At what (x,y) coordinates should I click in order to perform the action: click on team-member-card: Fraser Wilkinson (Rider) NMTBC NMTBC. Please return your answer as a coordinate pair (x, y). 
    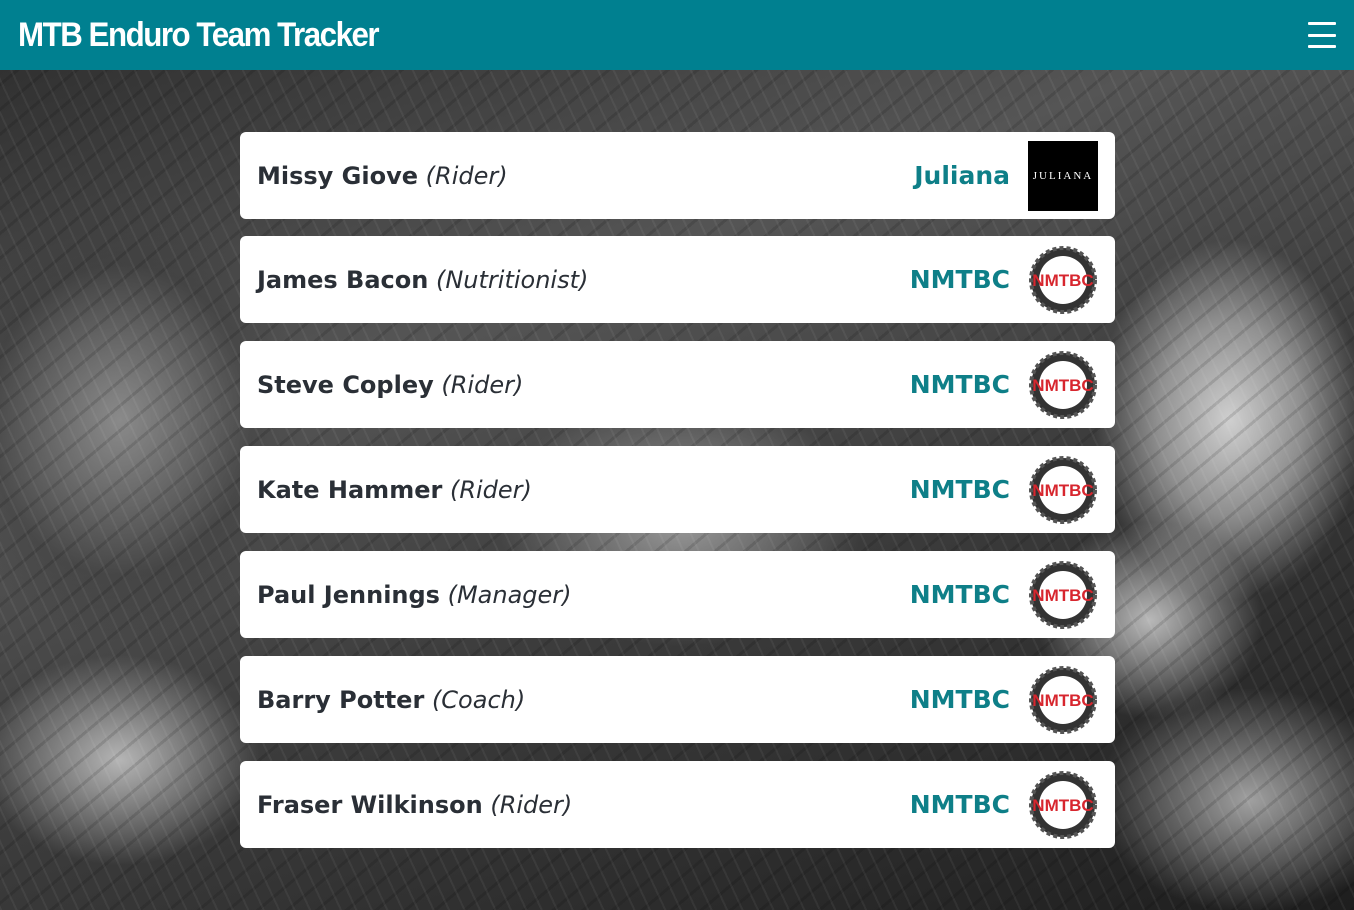
    Looking at the image, I should click on (677, 804).